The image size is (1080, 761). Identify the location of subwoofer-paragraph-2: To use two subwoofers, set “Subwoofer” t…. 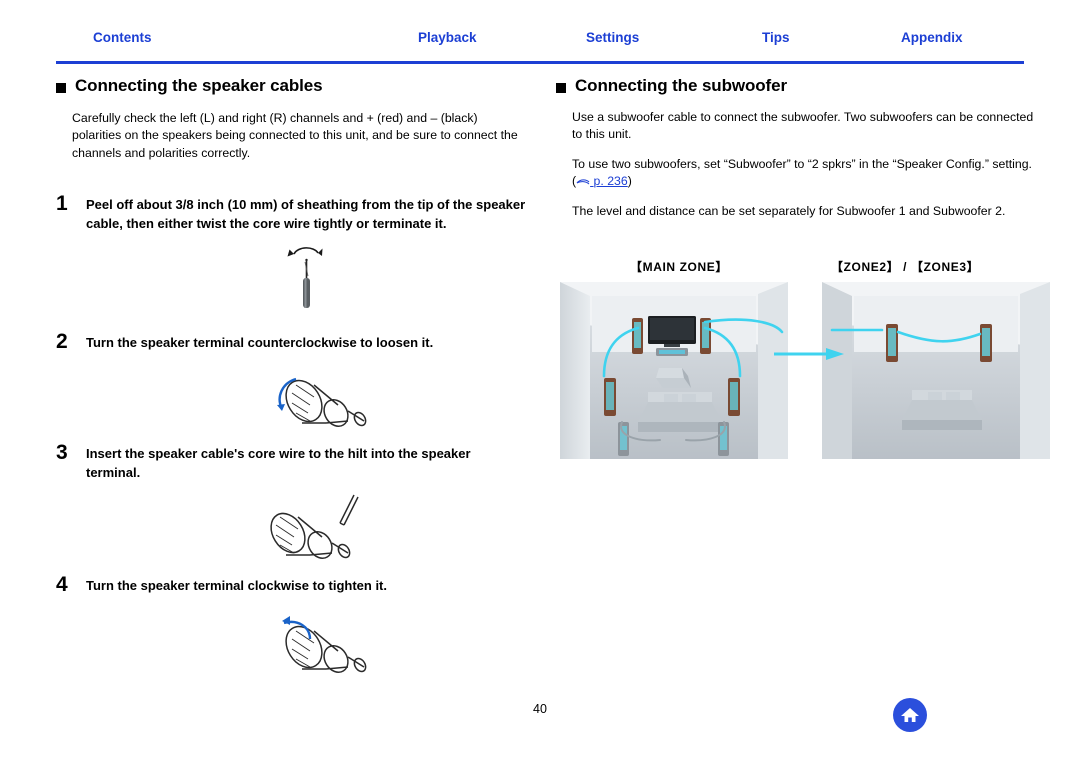
(803, 173).